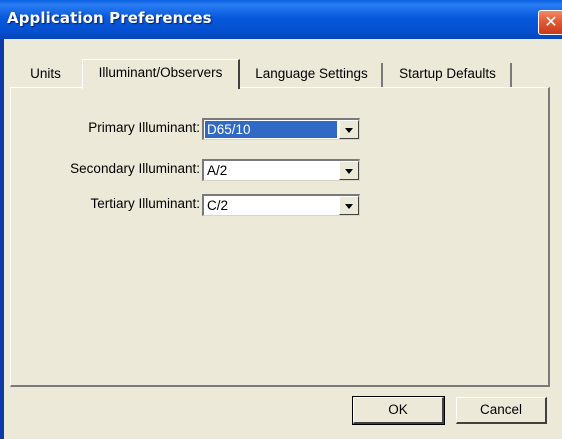 The image size is (562, 439). I want to click on tab-startup-defaults: Startup Defaults, so click(448, 75).